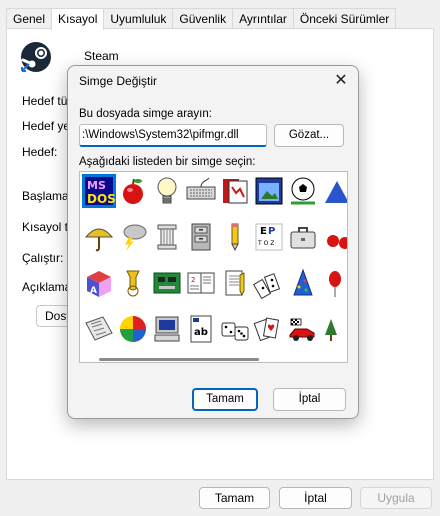 The height and width of the screenshot is (516, 440). Describe the element at coordinates (193, 280) in the screenshot. I see `svg-text: 2` at that location.